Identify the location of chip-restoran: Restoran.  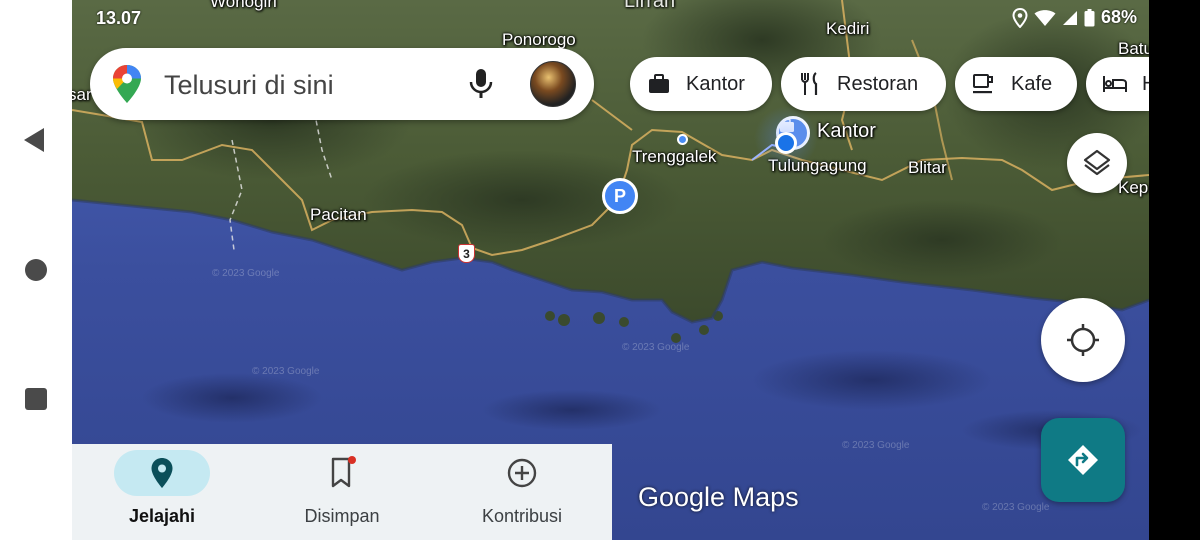
(863, 84).